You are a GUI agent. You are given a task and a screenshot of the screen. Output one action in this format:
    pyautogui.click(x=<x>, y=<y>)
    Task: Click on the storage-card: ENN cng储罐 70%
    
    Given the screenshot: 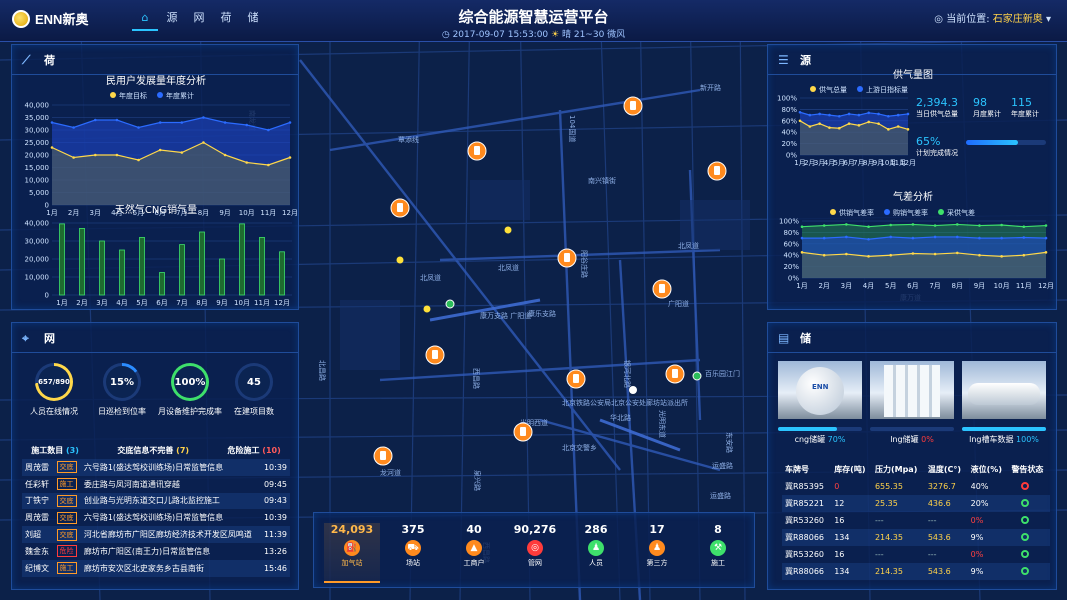 What is the action you would take?
    pyautogui.click(x=820, y=403)
    